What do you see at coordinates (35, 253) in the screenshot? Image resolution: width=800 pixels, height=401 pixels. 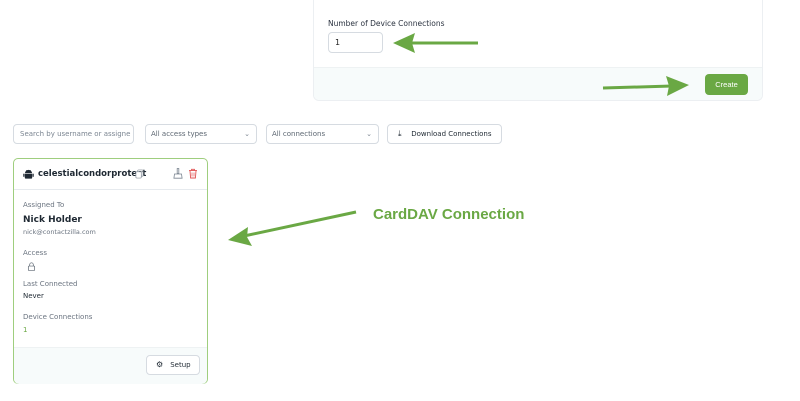 I see `access-label: Access` at bounding box center [35, 253].